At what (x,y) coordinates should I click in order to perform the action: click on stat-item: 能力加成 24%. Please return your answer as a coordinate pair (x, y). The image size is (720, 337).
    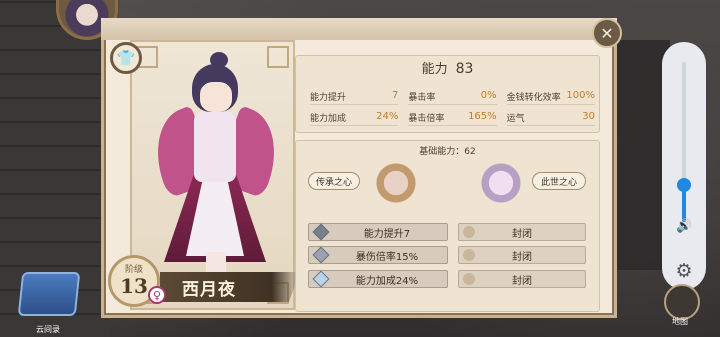
    Looking at the image, I should click on (354, 118).